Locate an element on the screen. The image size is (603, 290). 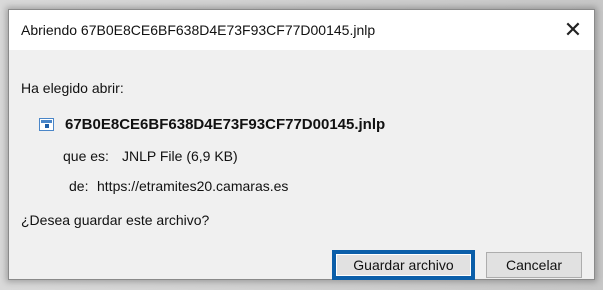
save-file-button-label: Guardar archivo is located at coordinates (403, 265).